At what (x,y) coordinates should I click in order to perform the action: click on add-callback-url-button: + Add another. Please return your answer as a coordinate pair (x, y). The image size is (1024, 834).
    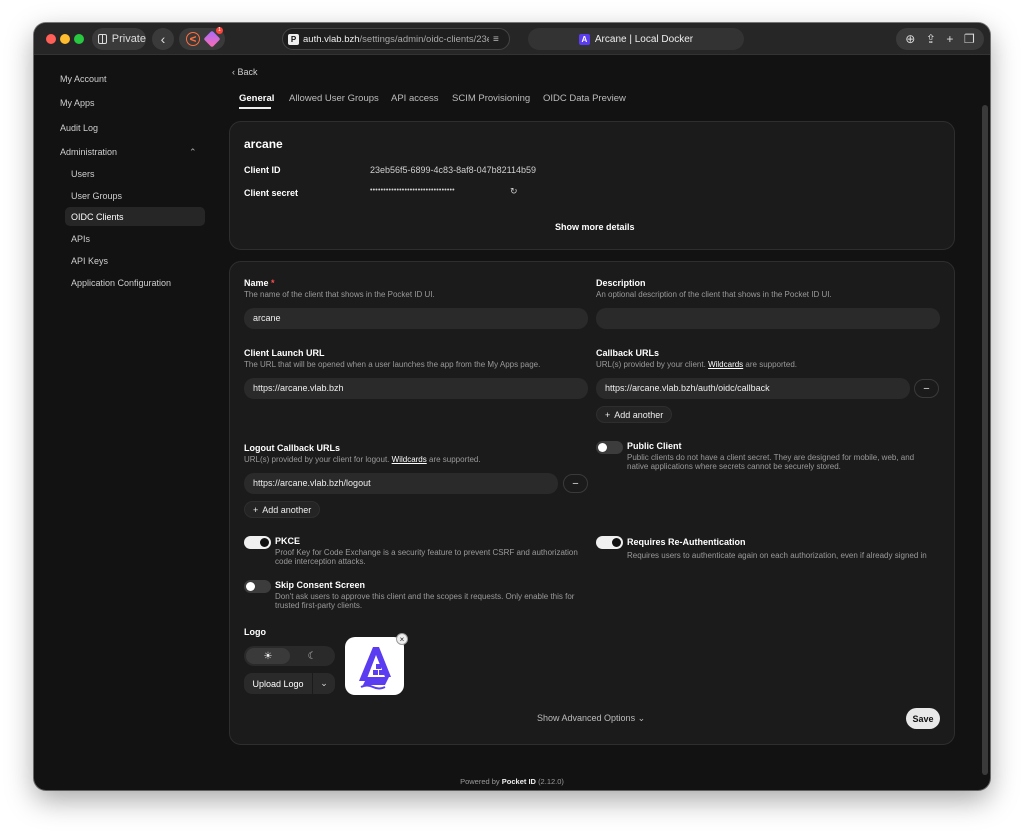
    Looking at the image, I should click on (634, 414).